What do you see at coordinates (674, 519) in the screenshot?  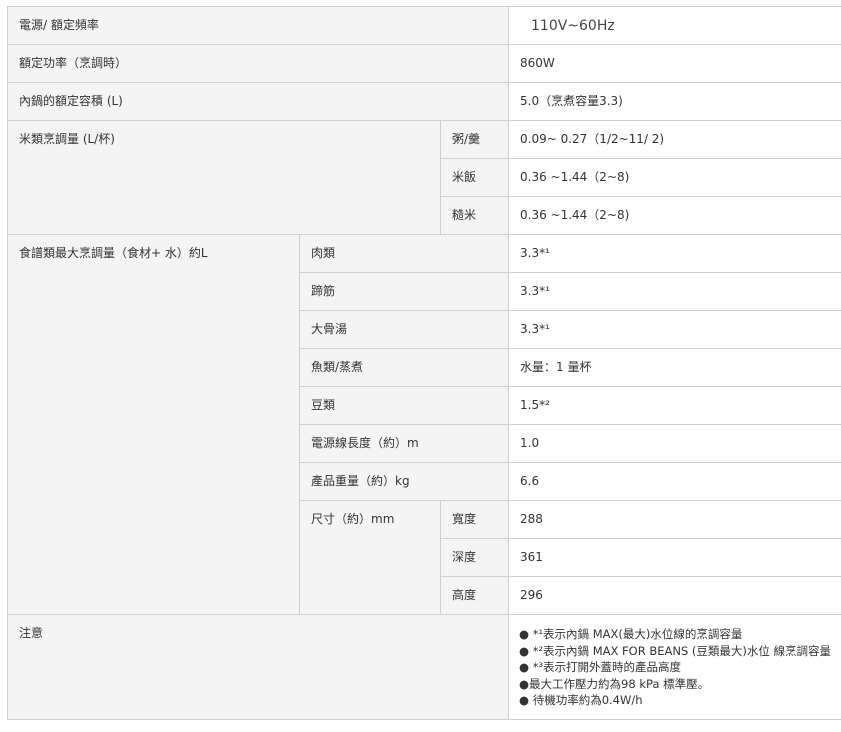 I see `spec-value-width: 288` at bounding box center [674, 519].